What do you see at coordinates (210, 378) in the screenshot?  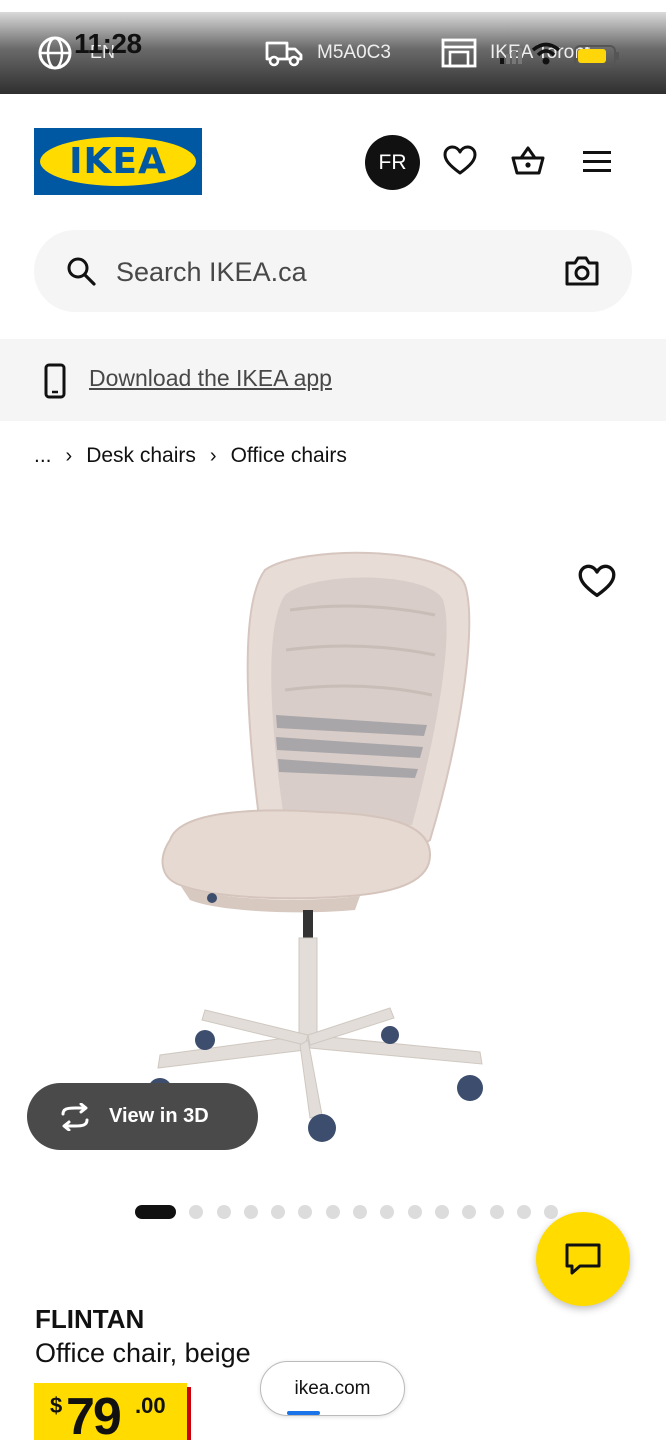 I see `download-app-link: Download the IKEA app` at bounding box center [210, 378].